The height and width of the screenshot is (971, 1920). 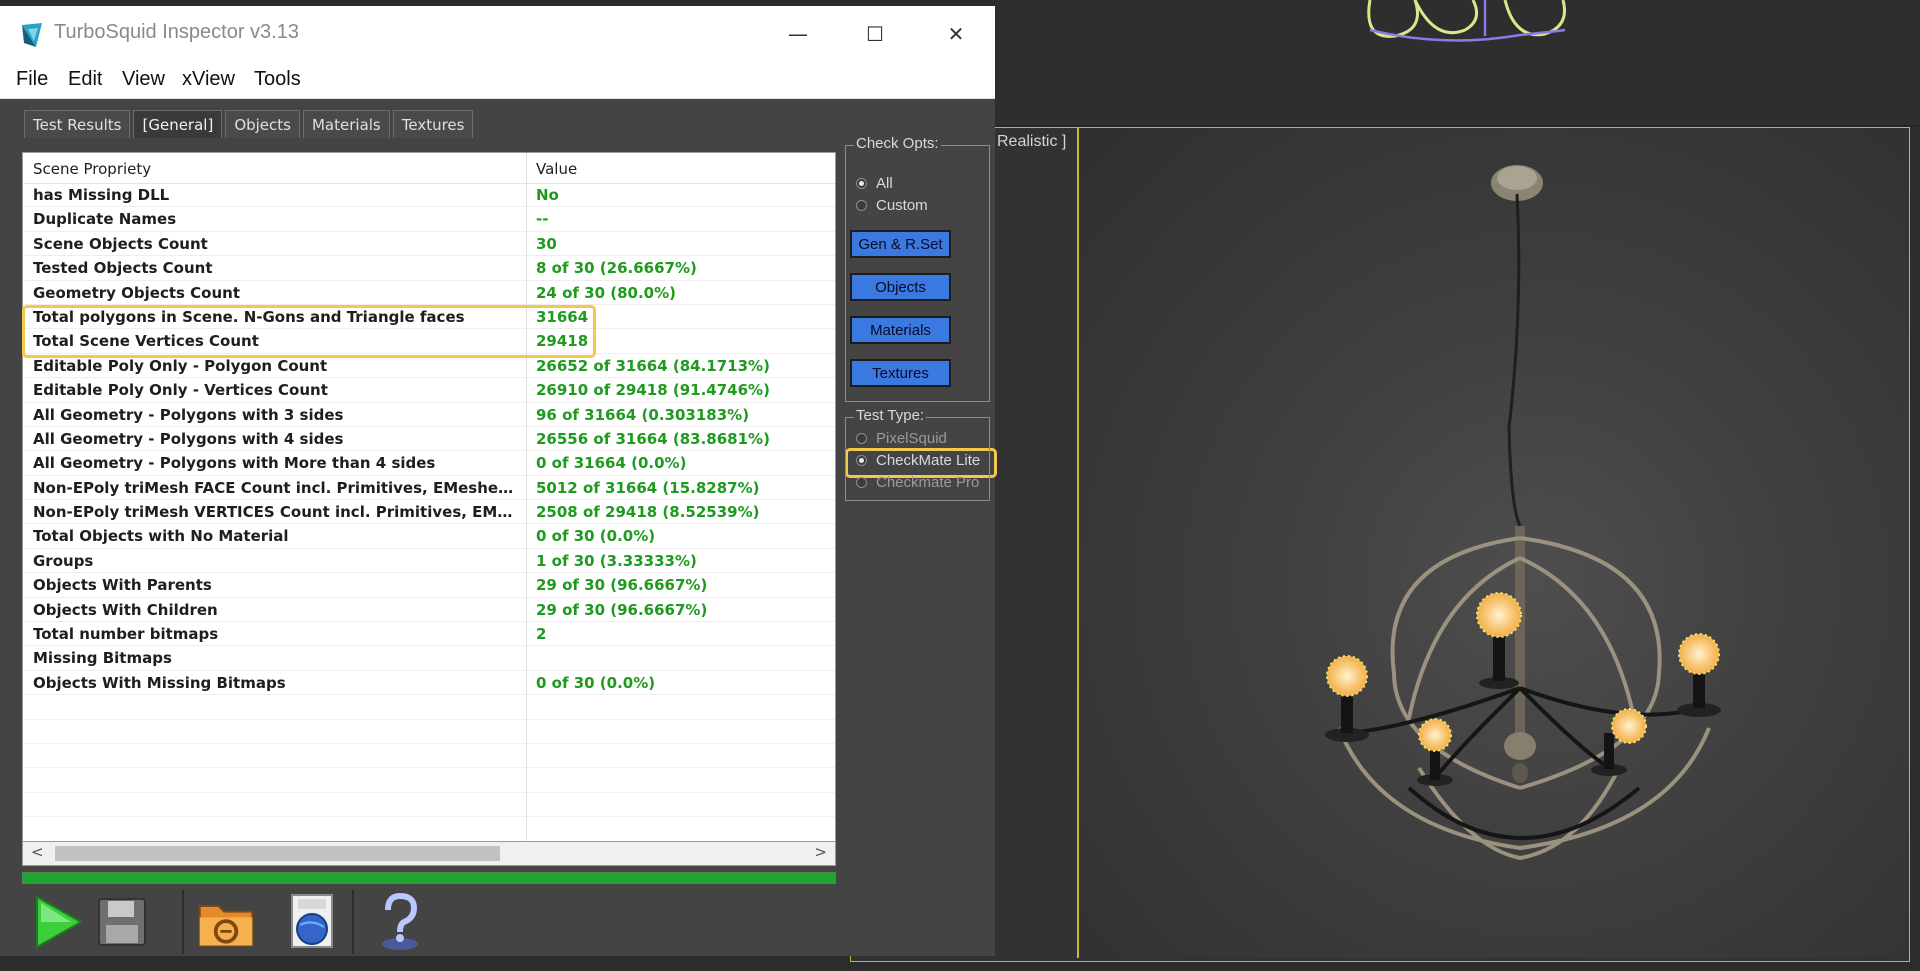 I want to click on row-property: Tested Objects Count, so click(x=123, y=268).